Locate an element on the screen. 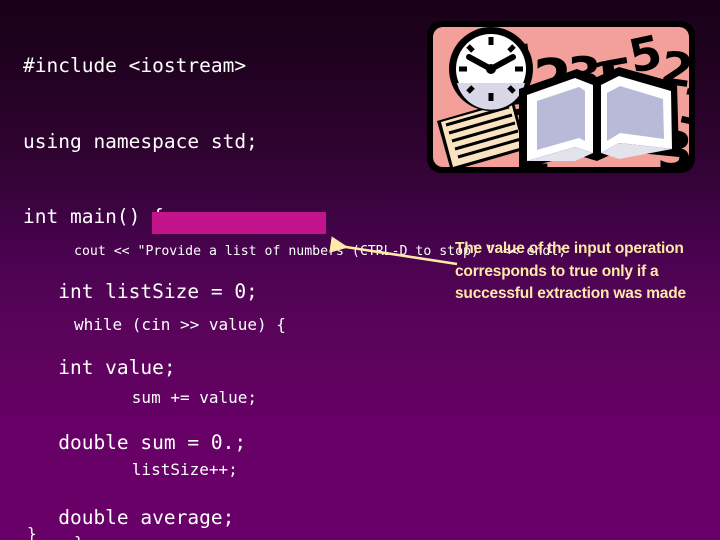 This screenshot has width=720, height=540. annotation-arrow is located at coordinates (393, 251).